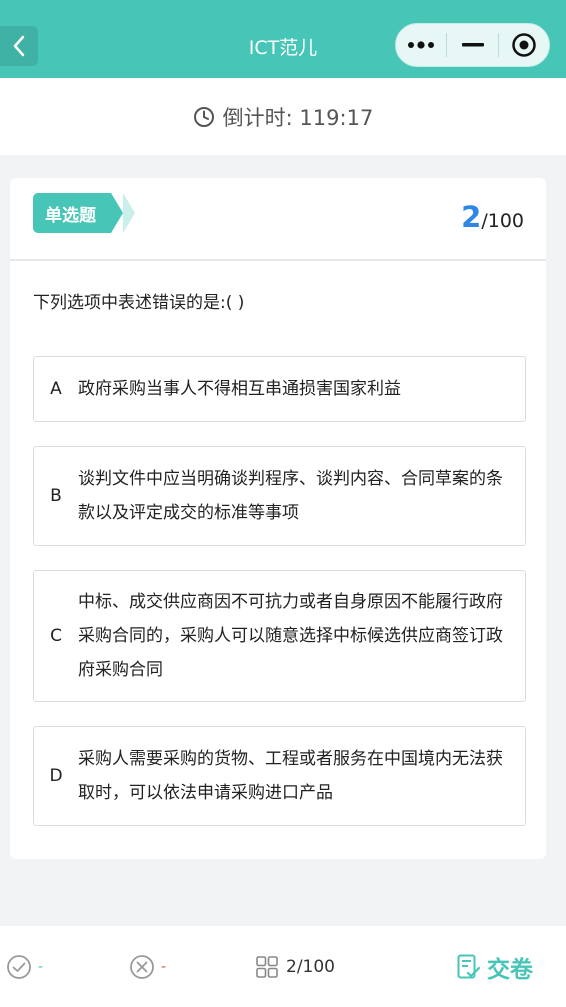 This screenshot has height=1007, width=566. Describe the element at coordinates (56, 496) in the screenshot. I see `option-letter: B` at that location.